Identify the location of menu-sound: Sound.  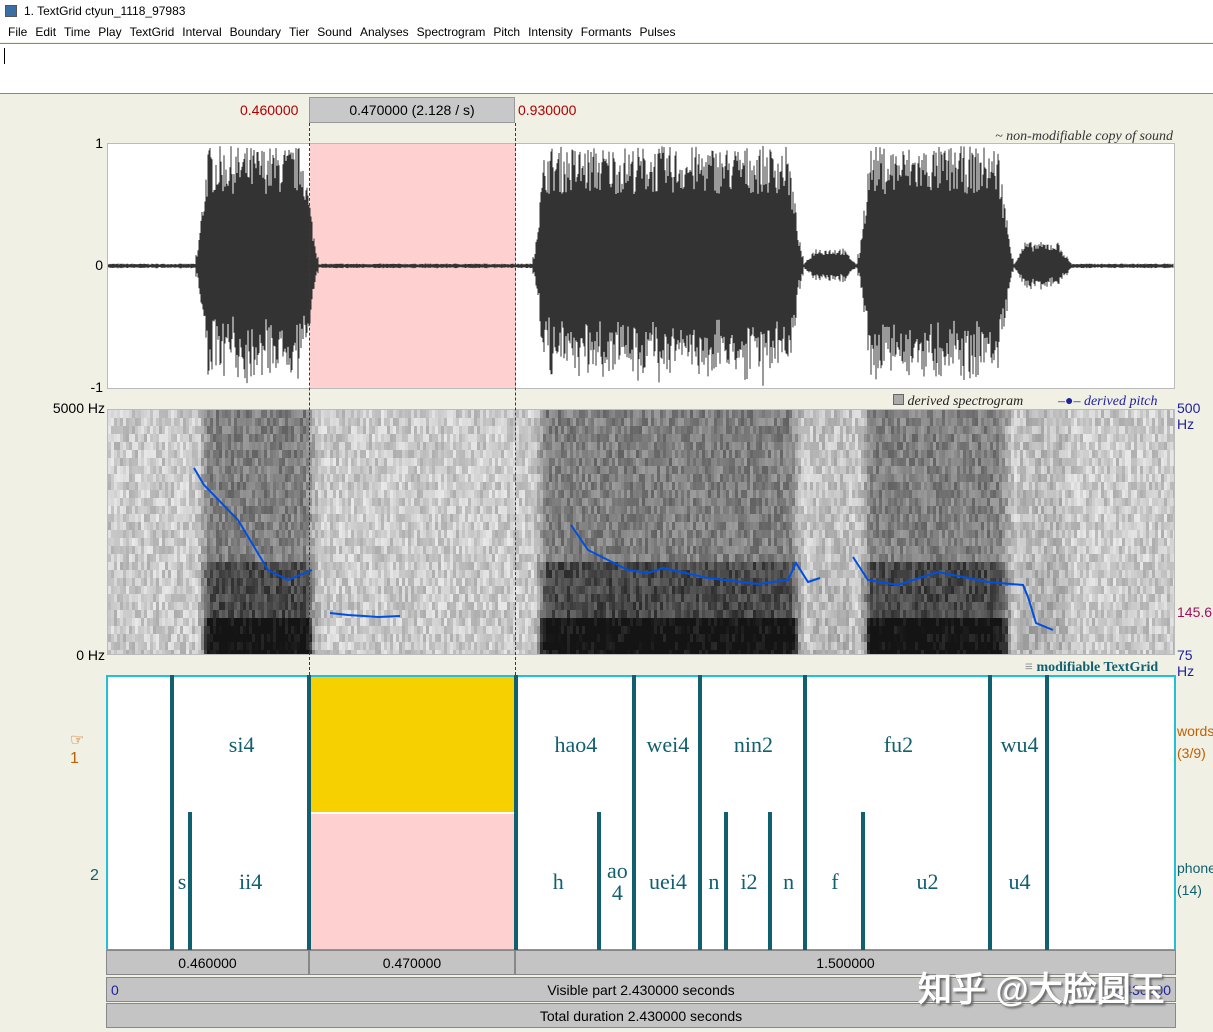
(334, 32).